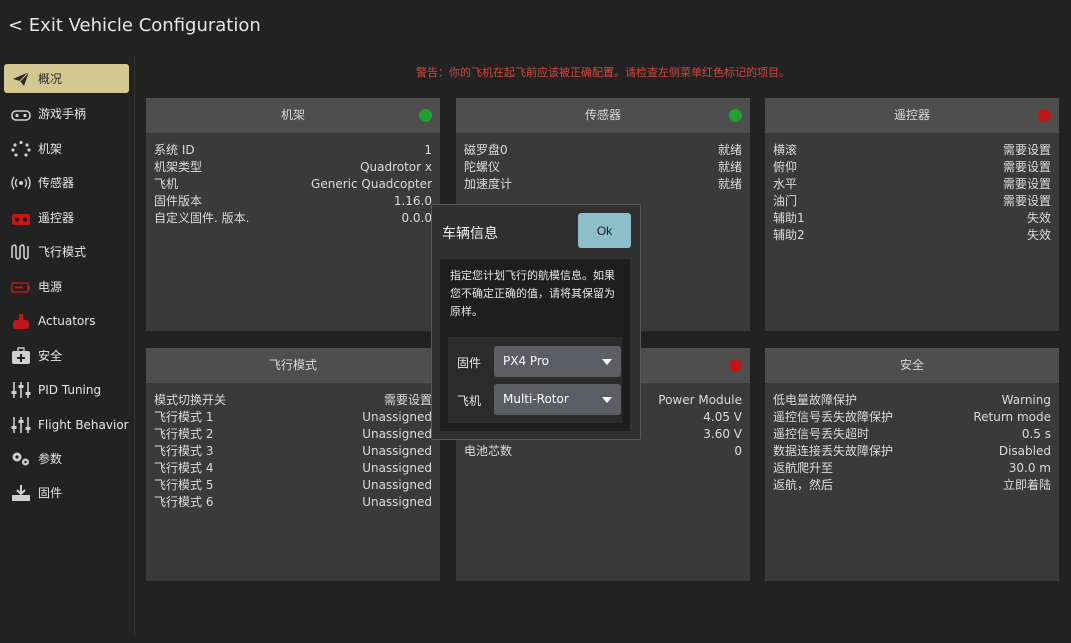  I want to click on table-row: 飞行模式 1 Unassigned, so click(293, 417).